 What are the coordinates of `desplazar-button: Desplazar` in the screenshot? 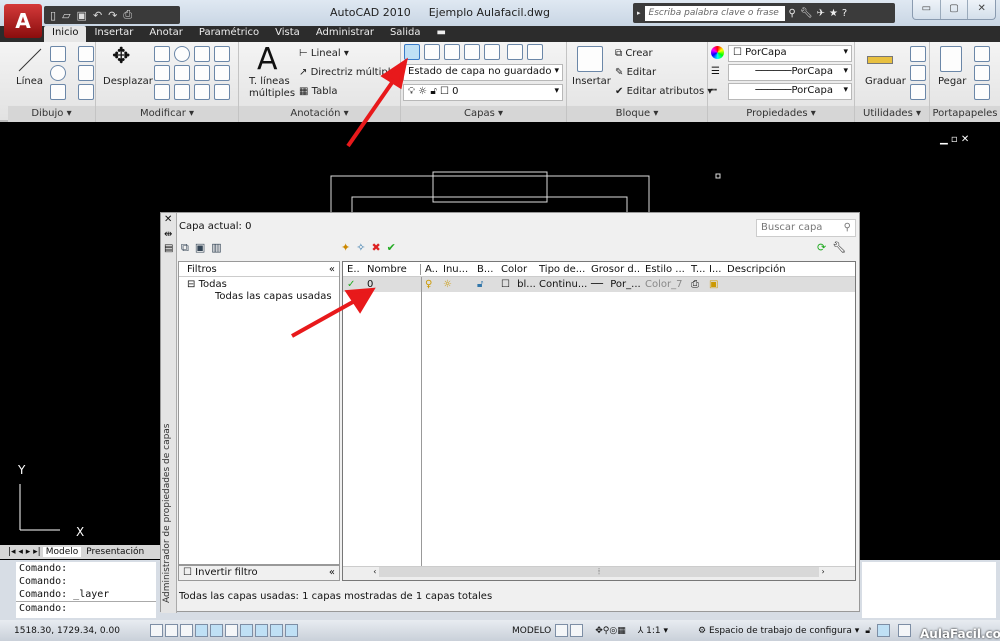 It's located at (128, 81).